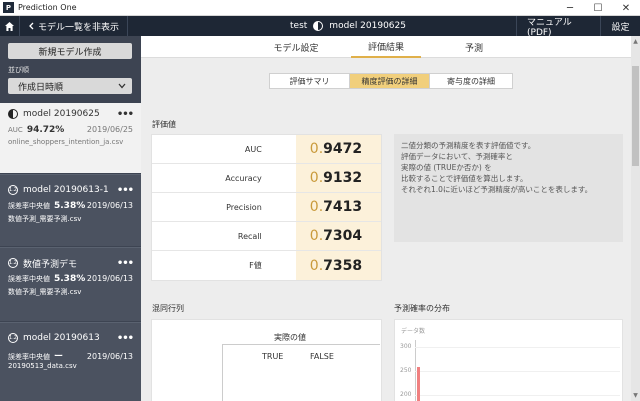  I want to click on confusion-matrix-title: 混同行列, so click(168, 308).